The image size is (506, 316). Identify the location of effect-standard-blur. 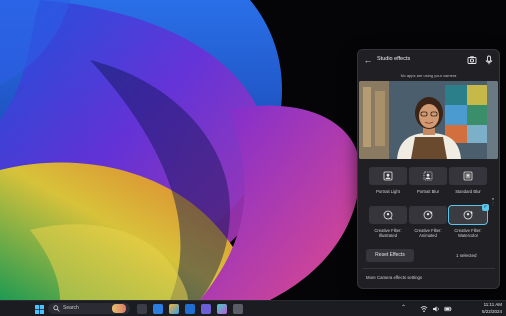
(468, 176).